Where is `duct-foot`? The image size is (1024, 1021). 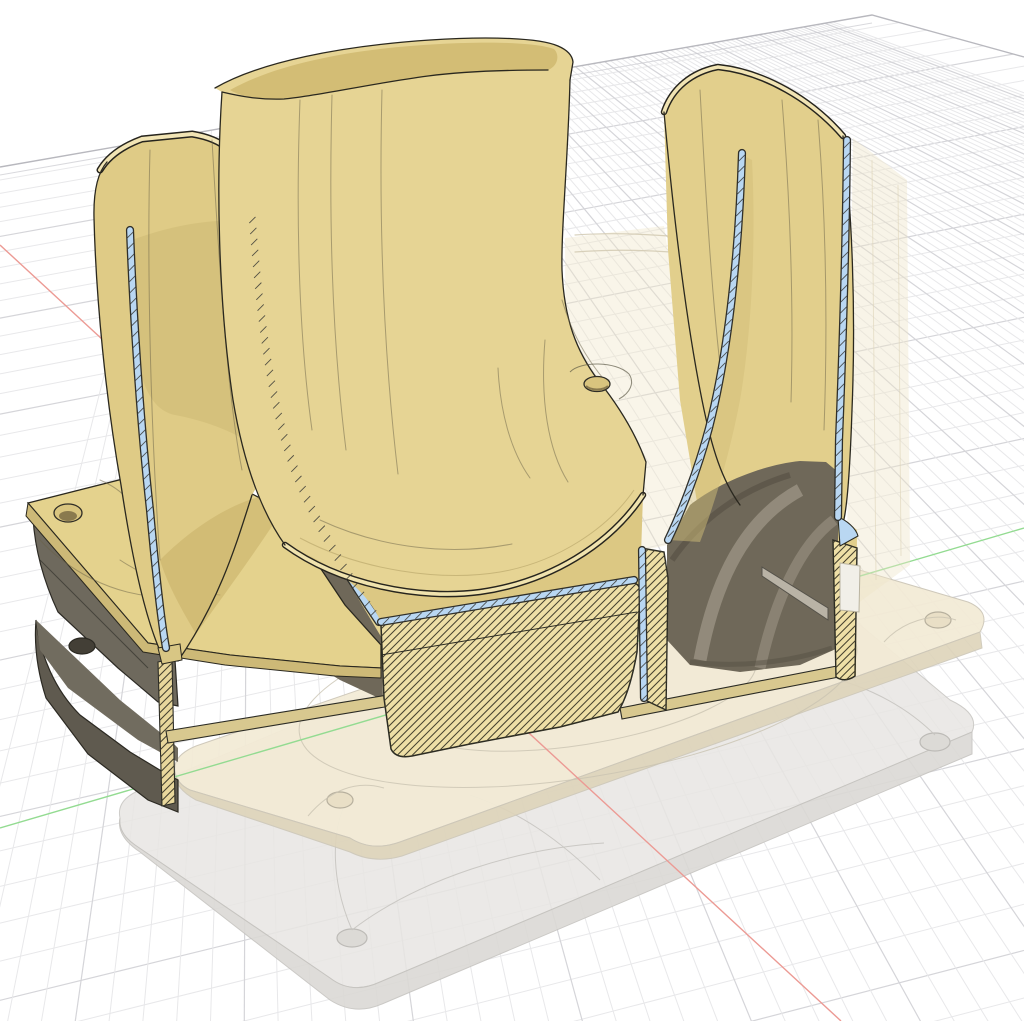
duct-foot is located at coordinates (170, 654).